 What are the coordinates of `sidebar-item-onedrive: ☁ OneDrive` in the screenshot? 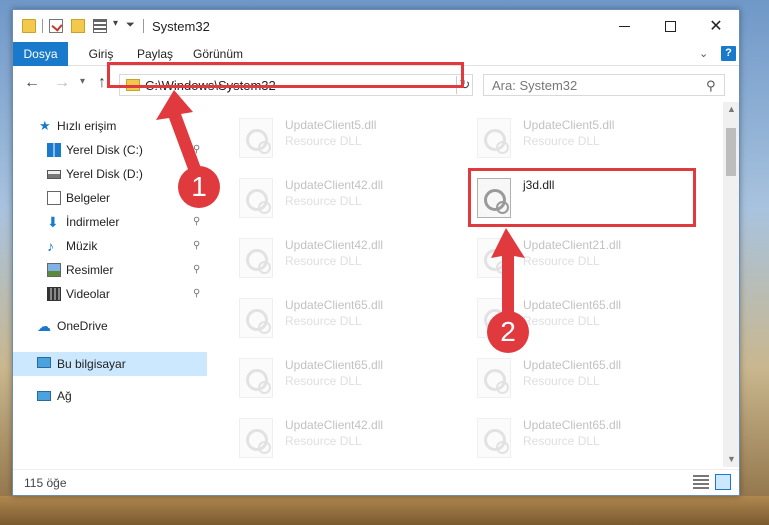 It's located at (110, 326).